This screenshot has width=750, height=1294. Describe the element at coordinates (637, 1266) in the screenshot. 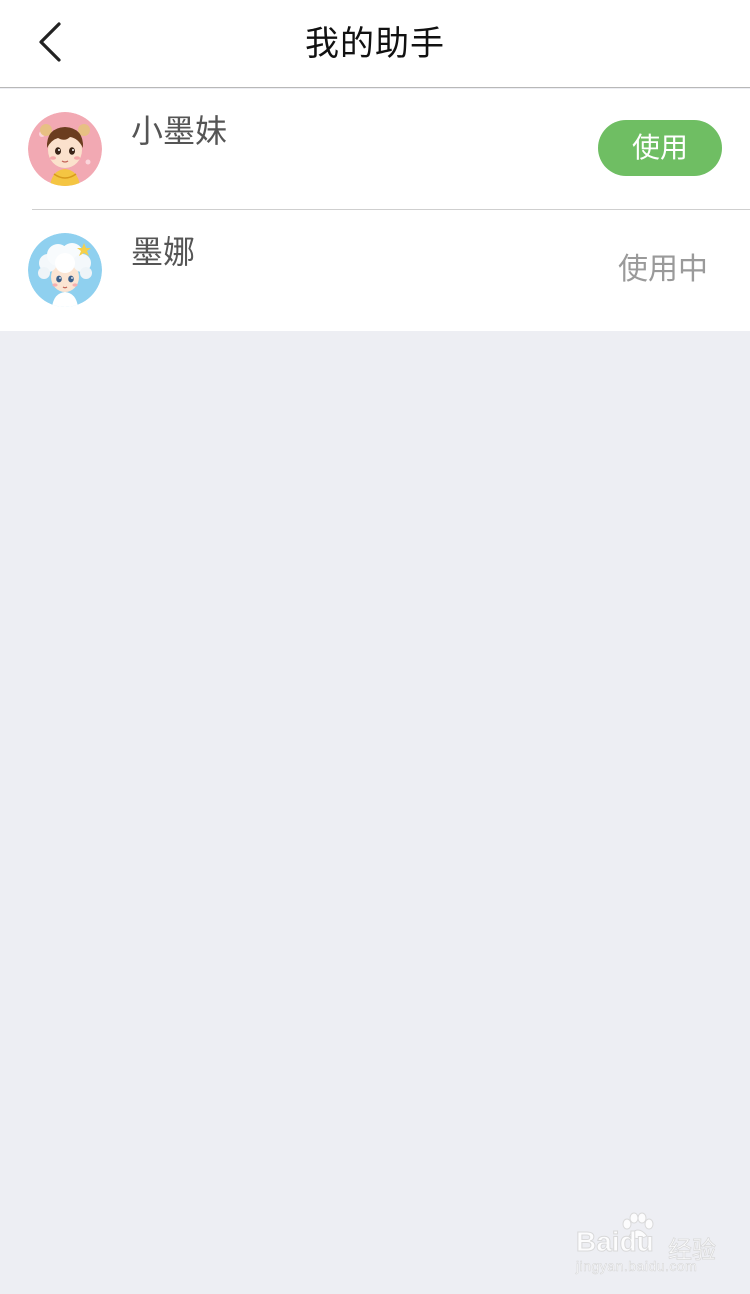

I see `watermark-url: jingyan.baidu.com` at that location.